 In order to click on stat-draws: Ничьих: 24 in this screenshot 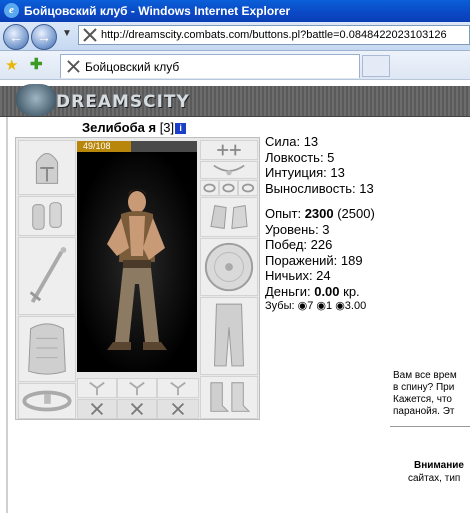, I will do `click(298, 275)`.